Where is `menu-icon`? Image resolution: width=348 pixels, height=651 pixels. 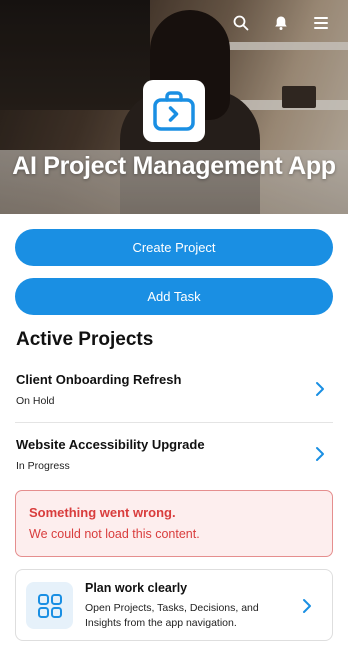
menu-icon is located at coordinates (321, 23).